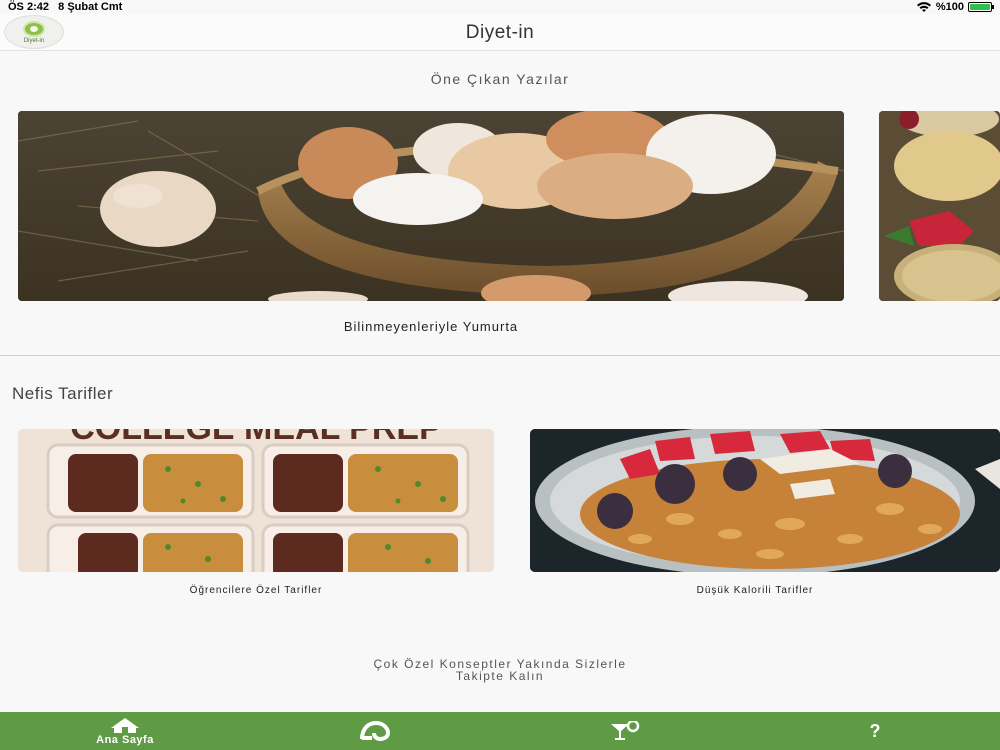 The height and width of the screenshot is (750, 1000). What do you see at coordinates (500, 355) in the screenshot?
I see `section-divider` at bounding box center [500, 355].